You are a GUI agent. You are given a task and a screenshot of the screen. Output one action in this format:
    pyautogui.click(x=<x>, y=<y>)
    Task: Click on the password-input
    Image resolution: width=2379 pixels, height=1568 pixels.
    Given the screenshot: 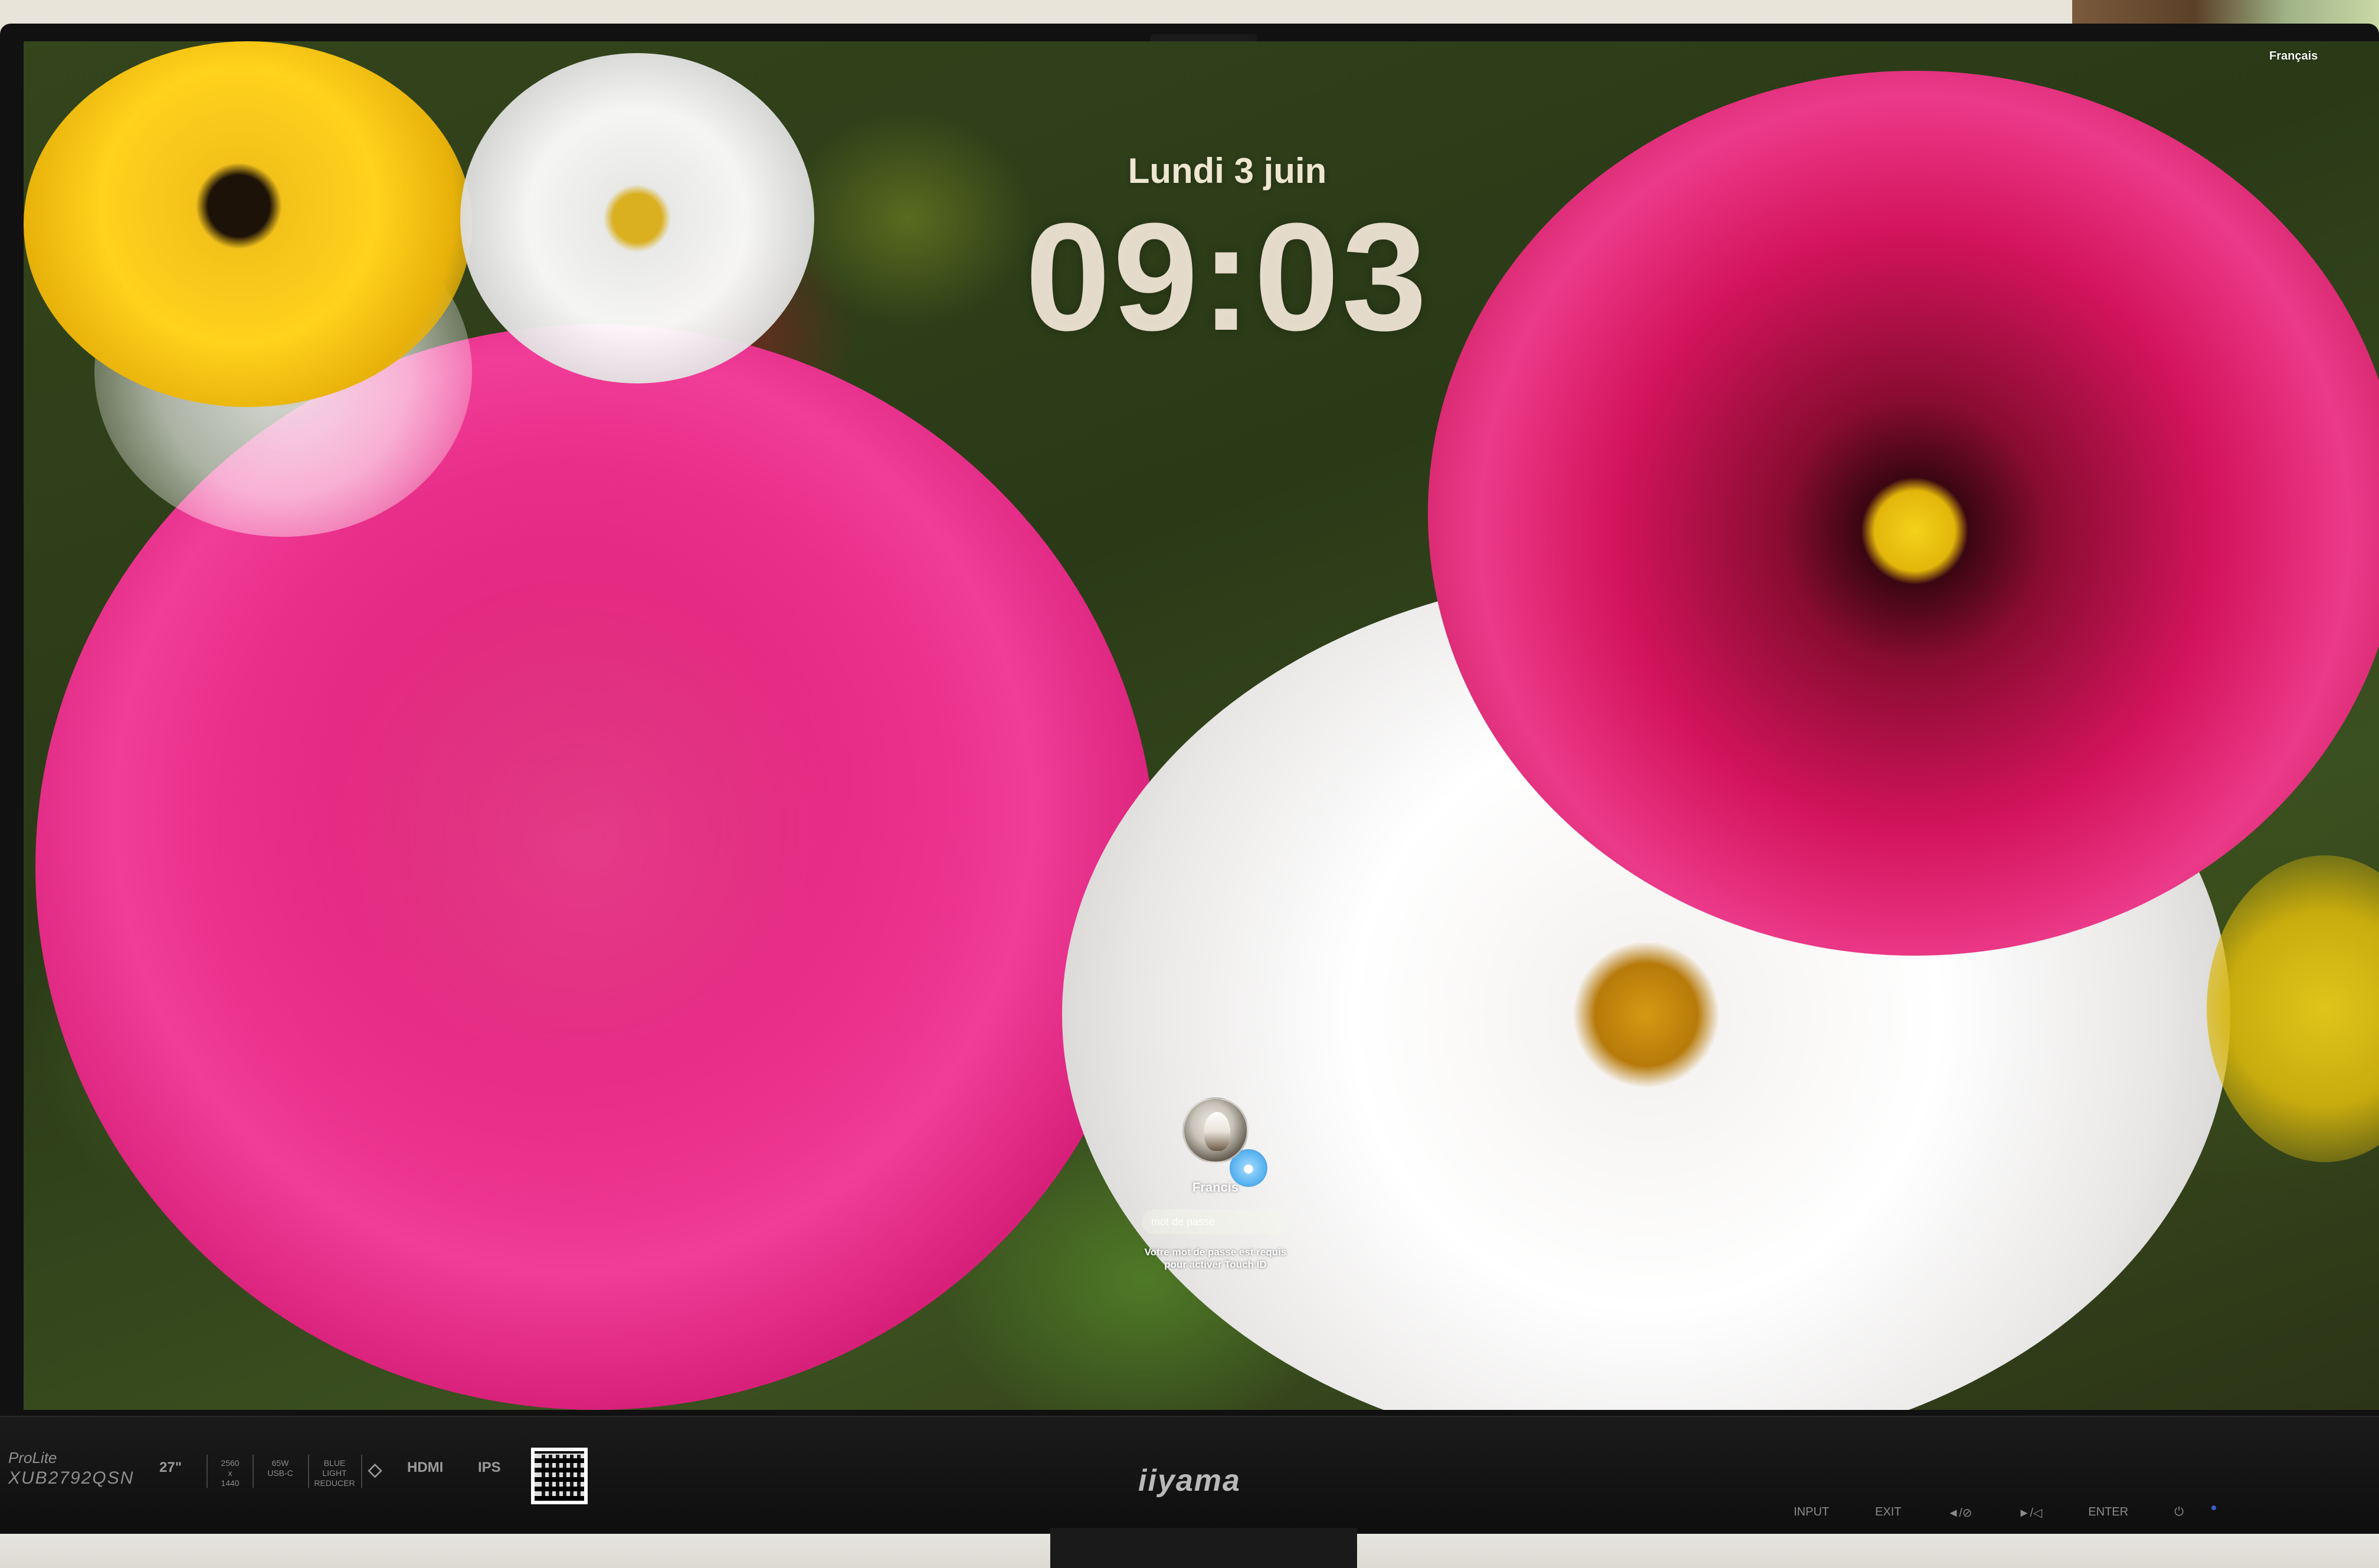 What is the action you would take?
    pyautogui.click(x=1215, y=1221)
    